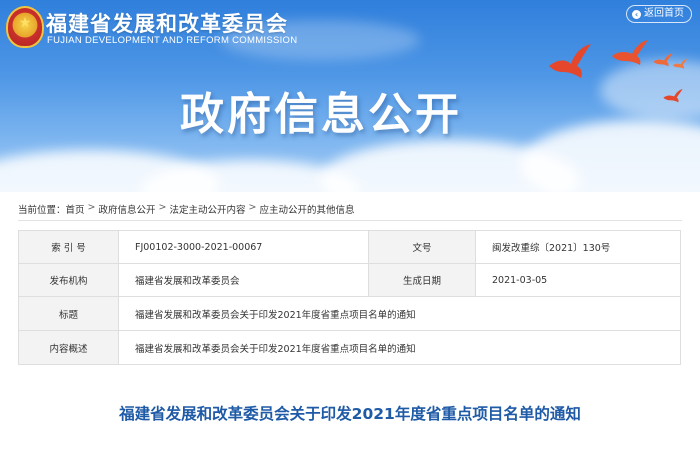 The image size is (700, 461). I want to click on org-name-en: FUJIAN DEVELOPMENT AND REFORM COMMISSION, so click(172, 40).